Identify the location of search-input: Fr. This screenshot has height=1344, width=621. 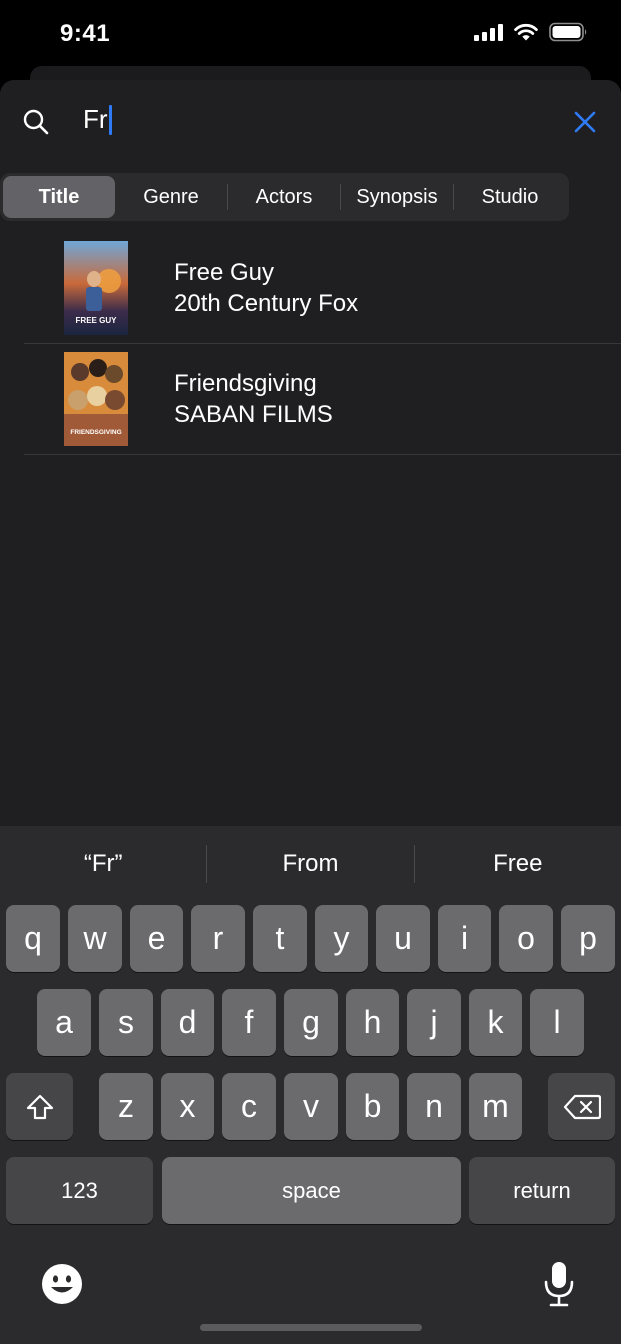
(97, 119).